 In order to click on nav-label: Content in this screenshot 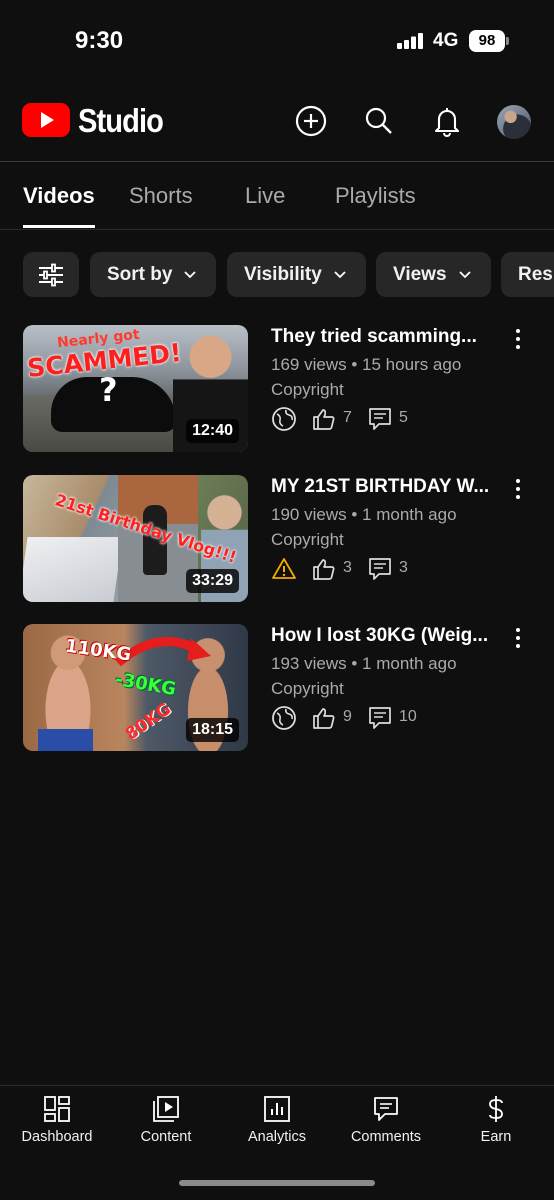, I will do `click(166, 1137)`.